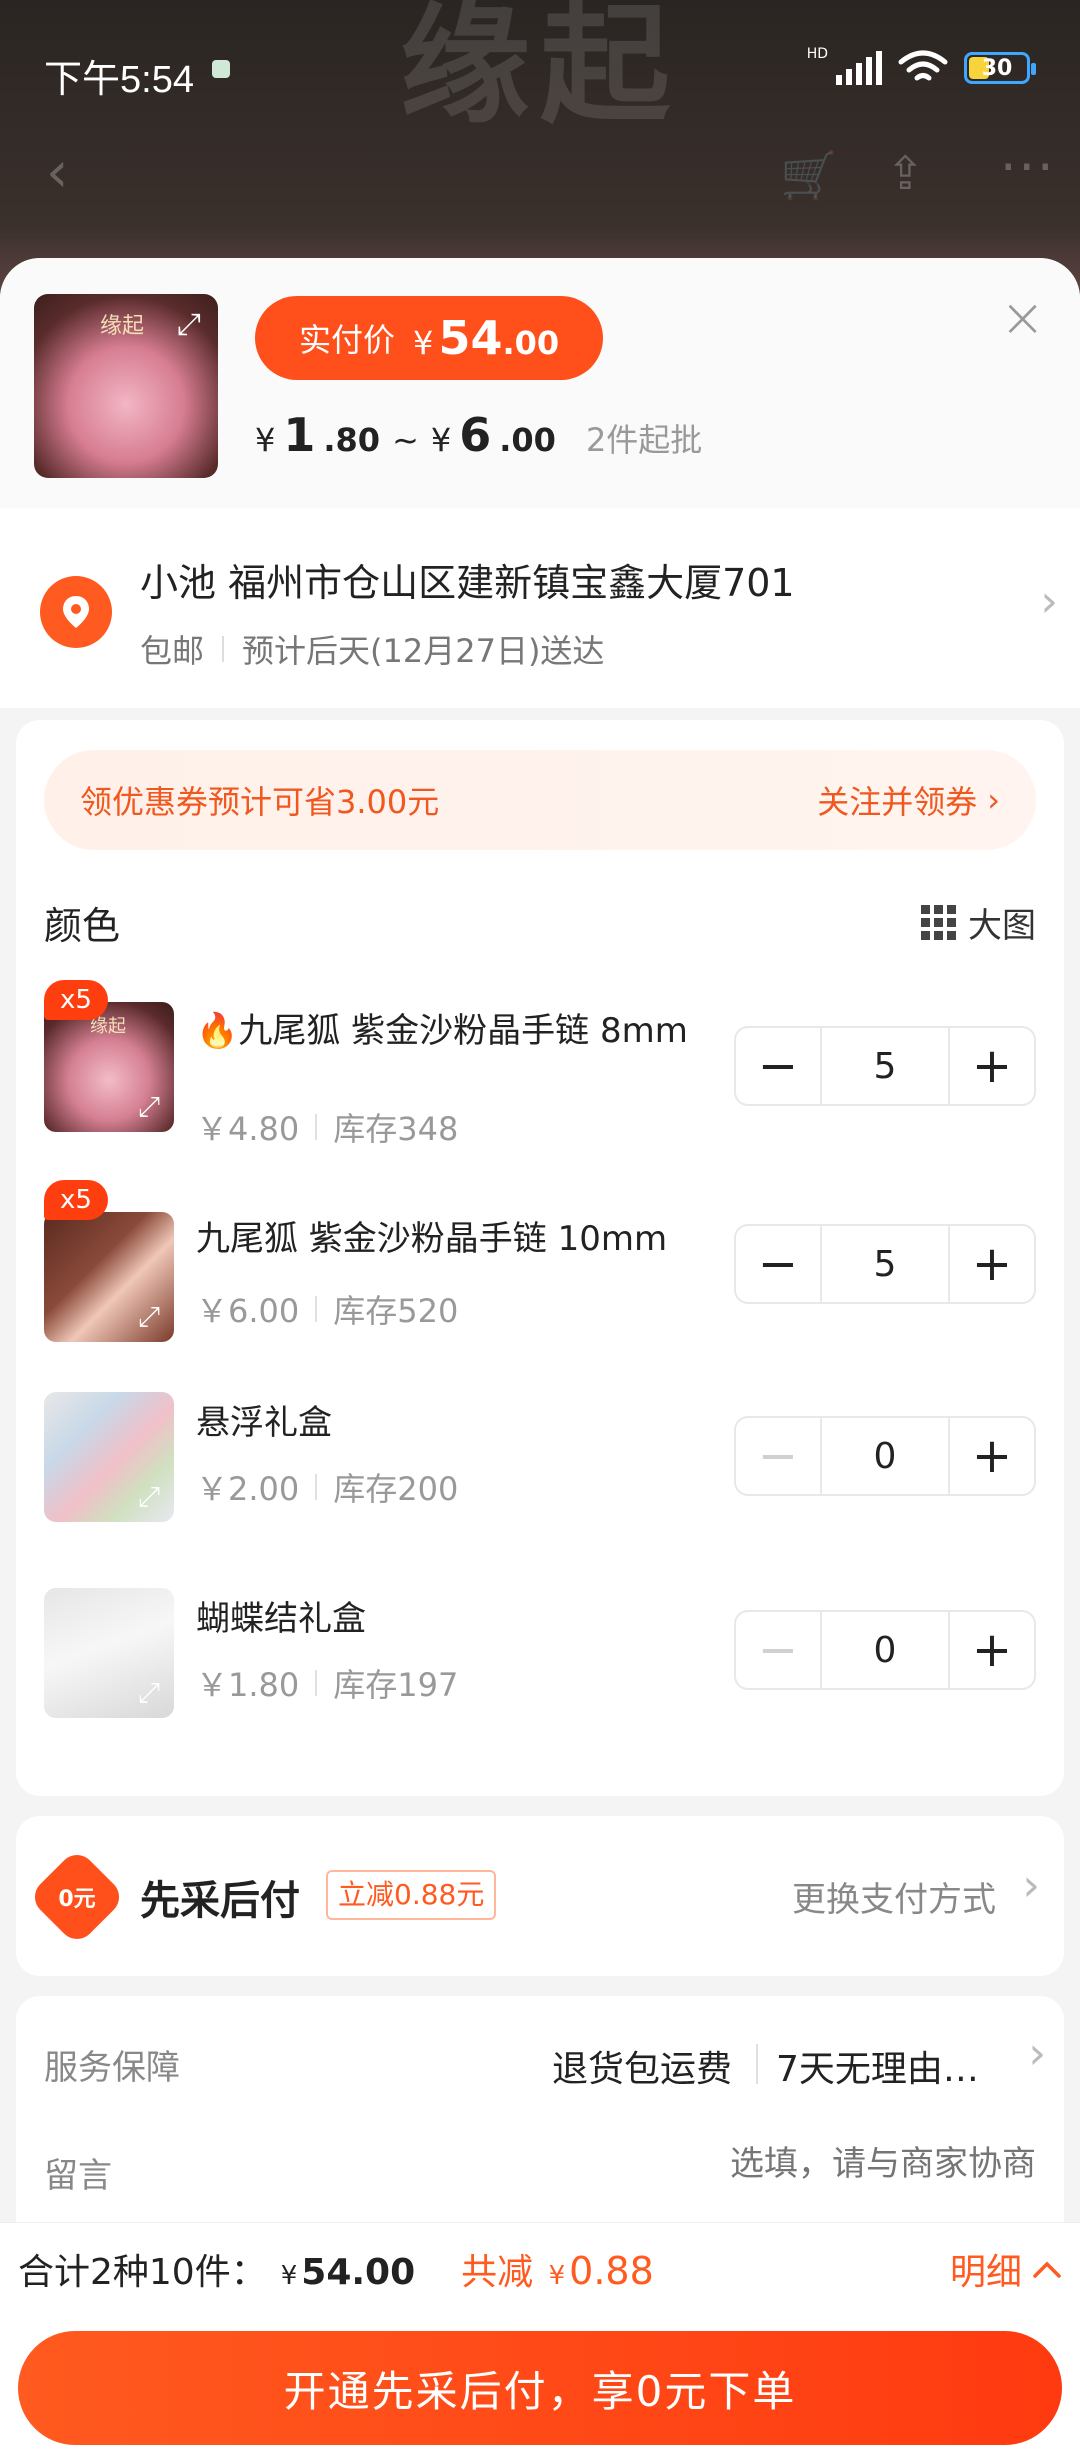  I want to click on big-image-label: 大图, so click(1002, 926).